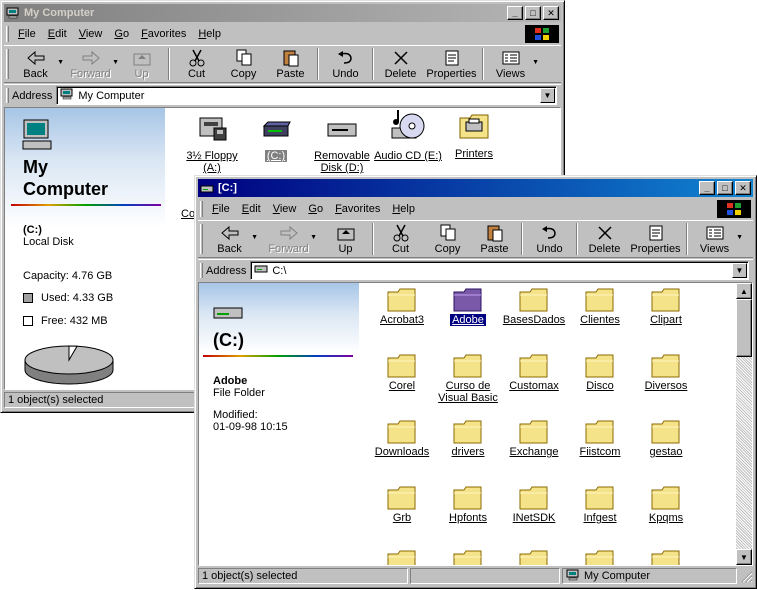 This screenshot has height=590, width=757. What do you see at coordinates (468, 504) in the screenshot?
I see `folder-item: Hpfonts` at bounding box center [468, 504].